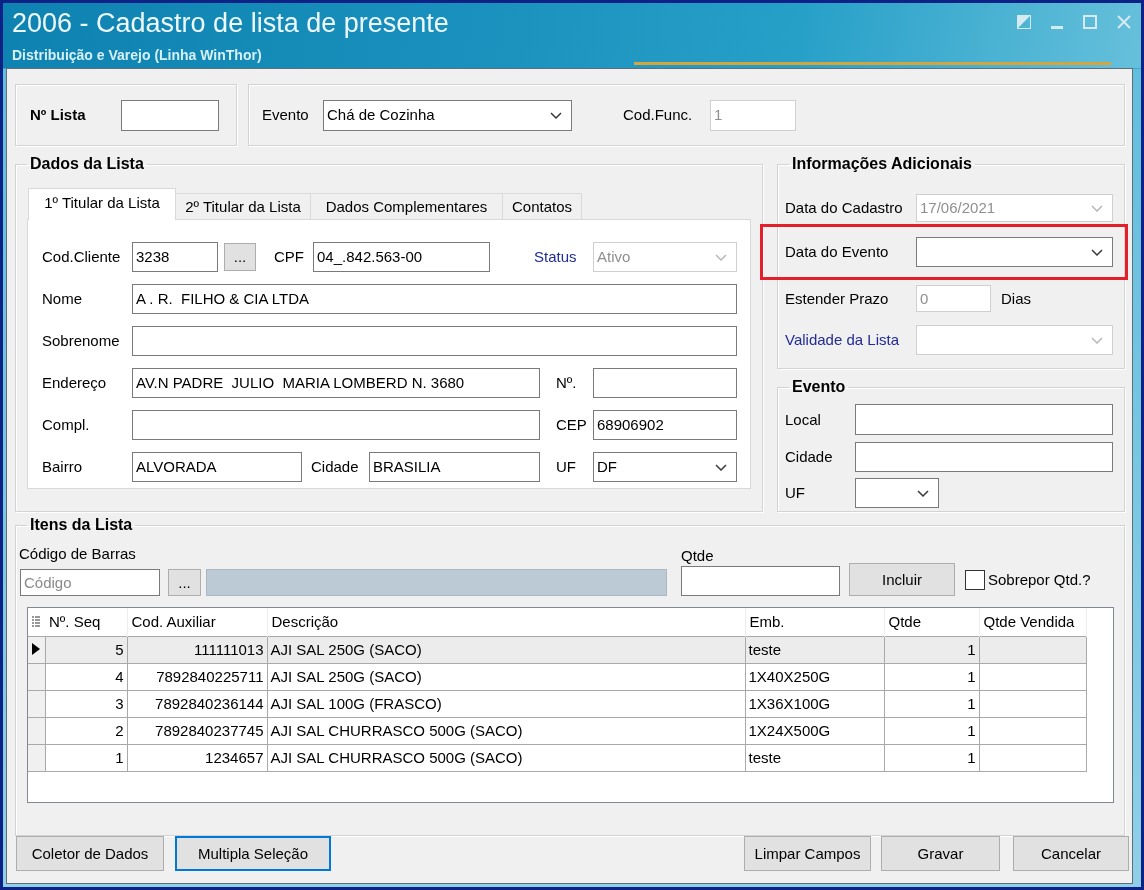 Image resolution: width=1144 pixels, height=890 pixels. What do you see at coordinates (86, 730) in the screenshot?
I see `table-cell: 2` at bounding box center [86, 730].